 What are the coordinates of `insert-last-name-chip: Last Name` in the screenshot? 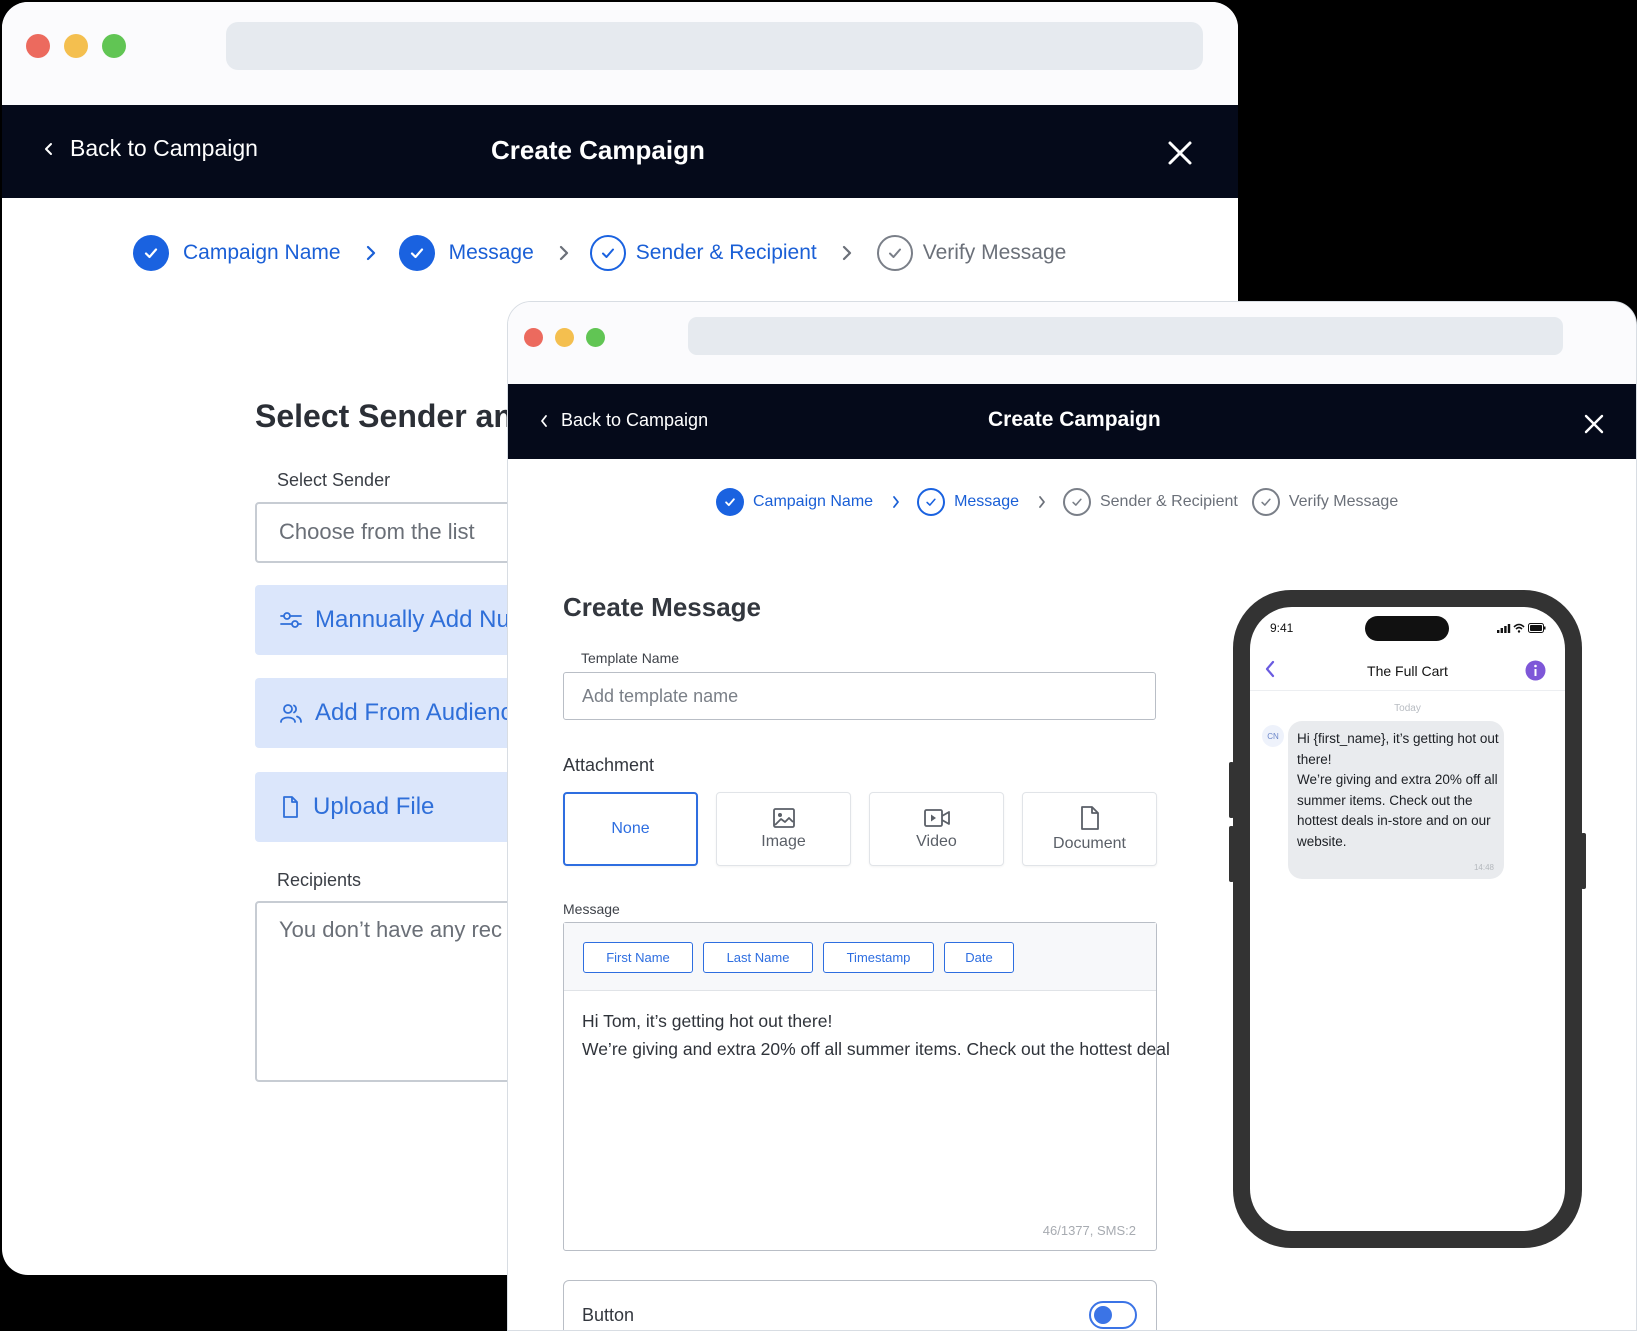 It's located at (758, 957).